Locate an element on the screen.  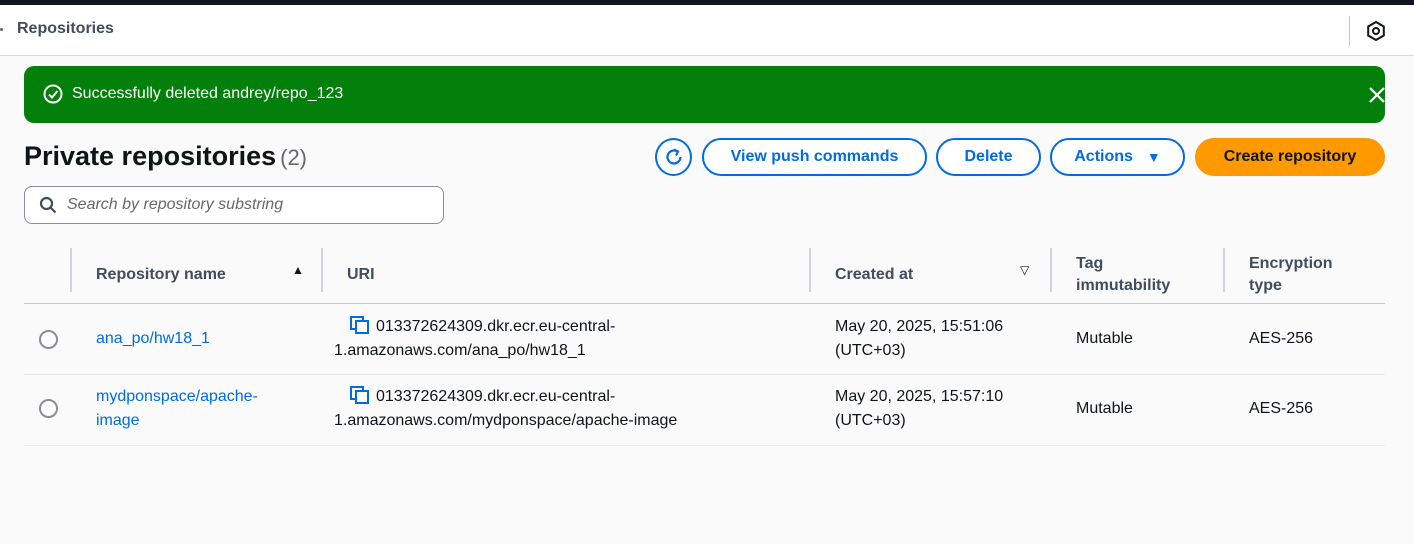
settings-icon is located at coordinates (1376, 31).